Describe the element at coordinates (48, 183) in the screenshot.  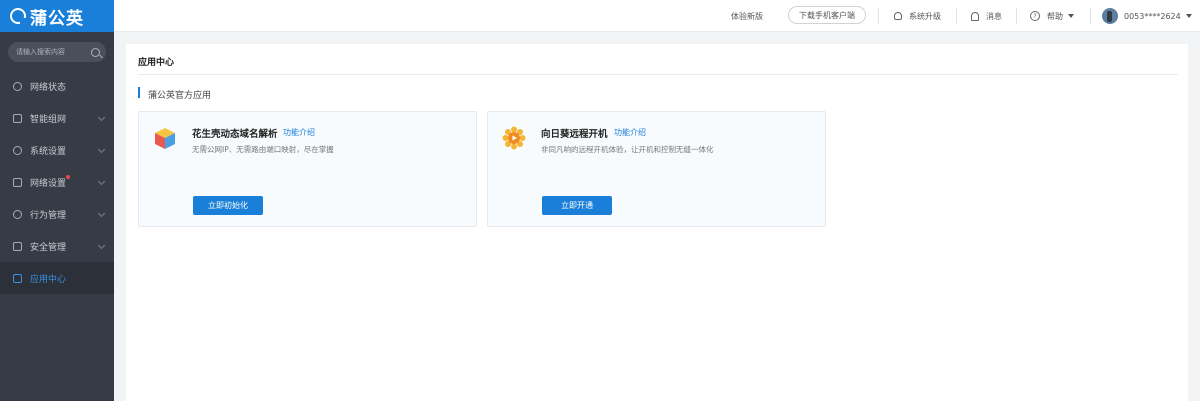
I see `sidebar-item-label: 网络设置` at that location.